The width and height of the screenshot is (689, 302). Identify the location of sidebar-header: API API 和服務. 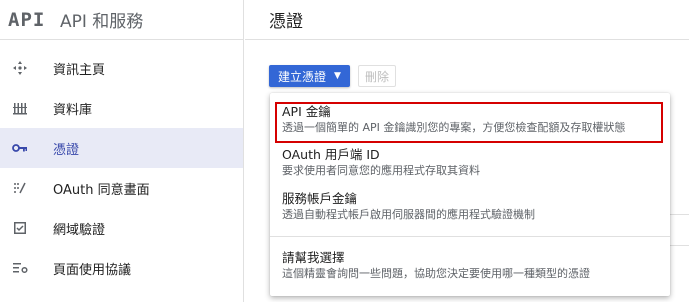
(121, 20).